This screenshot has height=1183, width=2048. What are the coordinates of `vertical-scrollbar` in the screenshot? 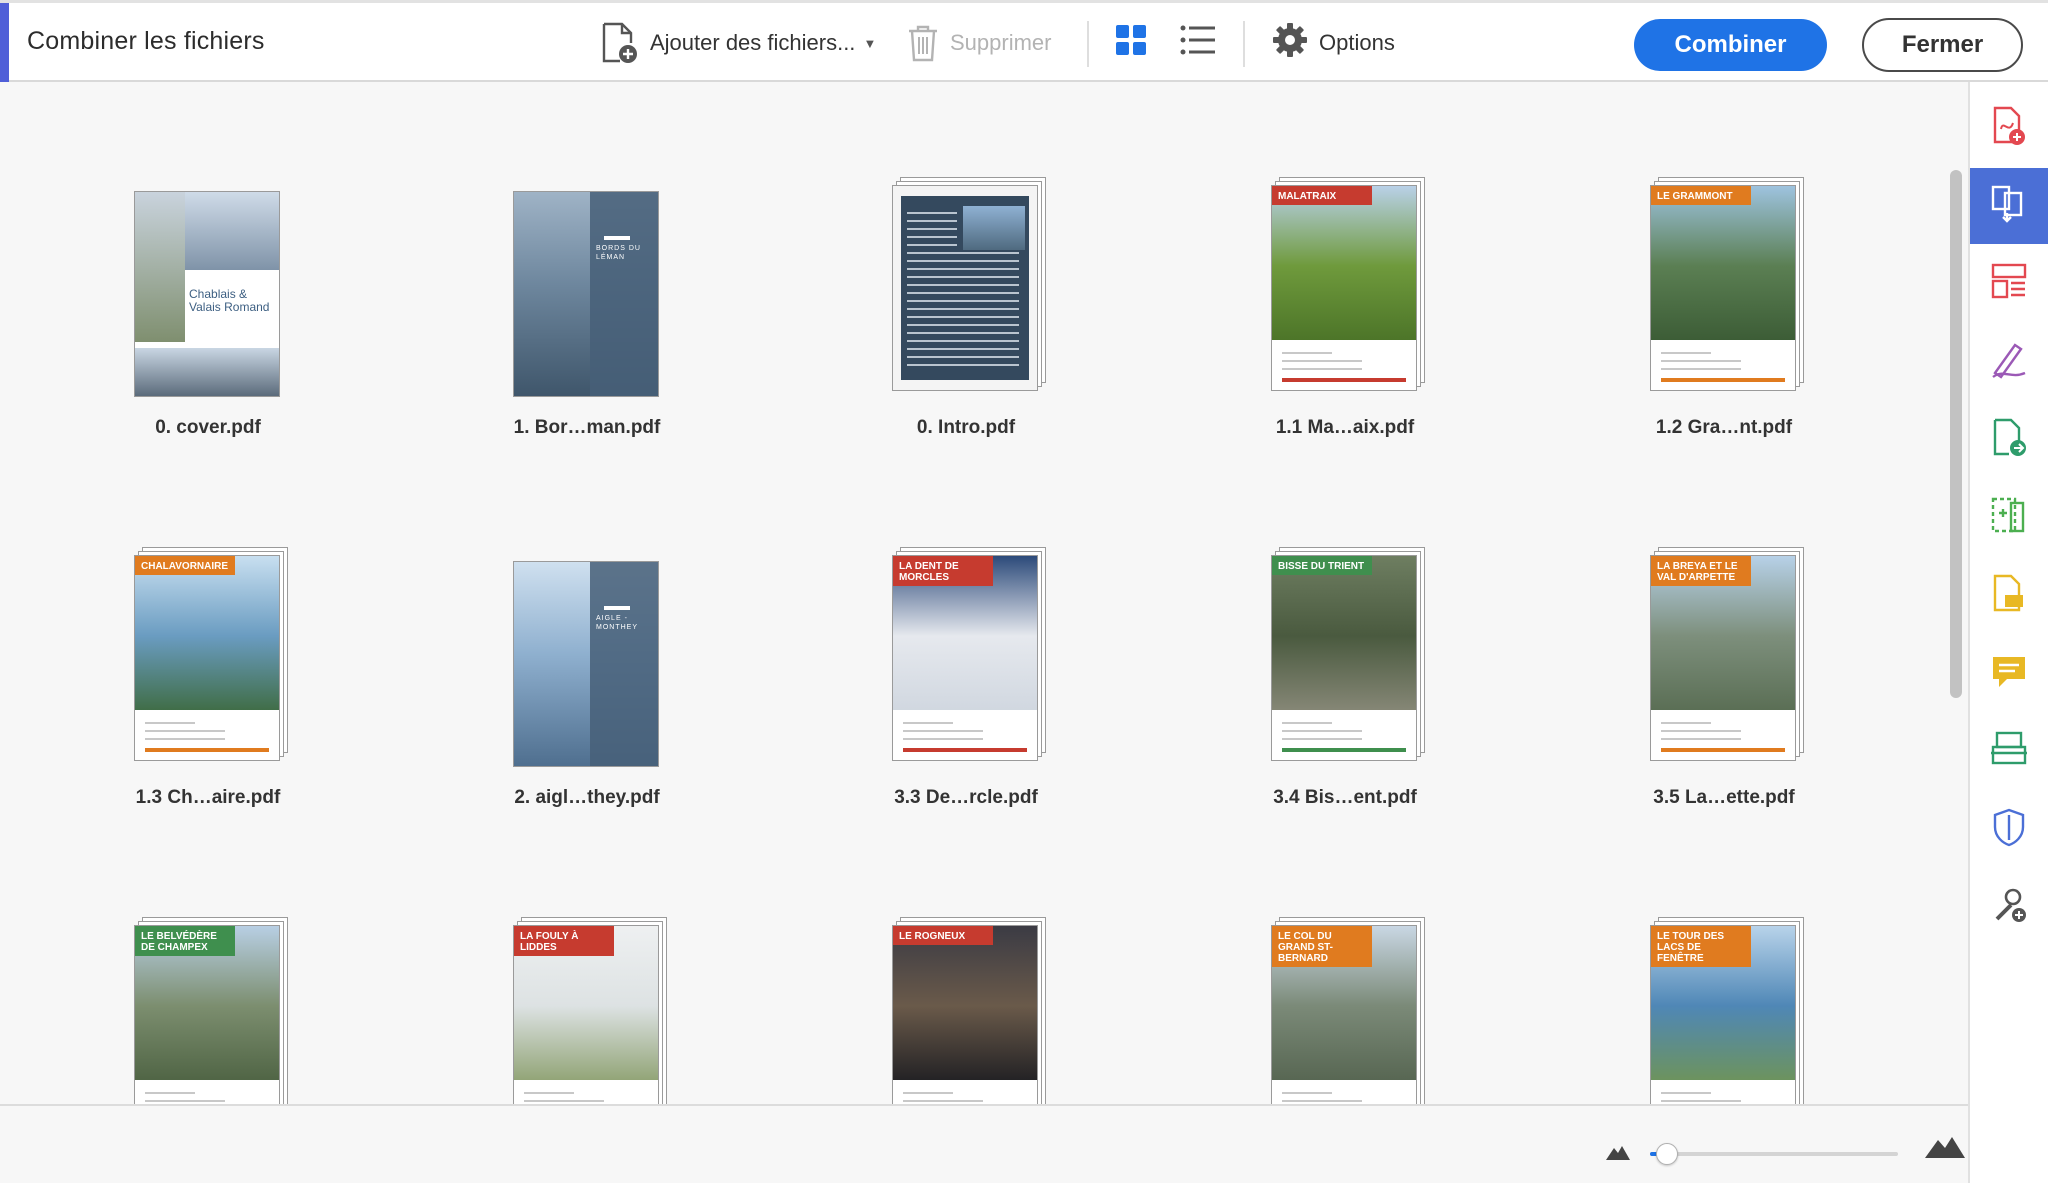 It's located at (1956, 434).